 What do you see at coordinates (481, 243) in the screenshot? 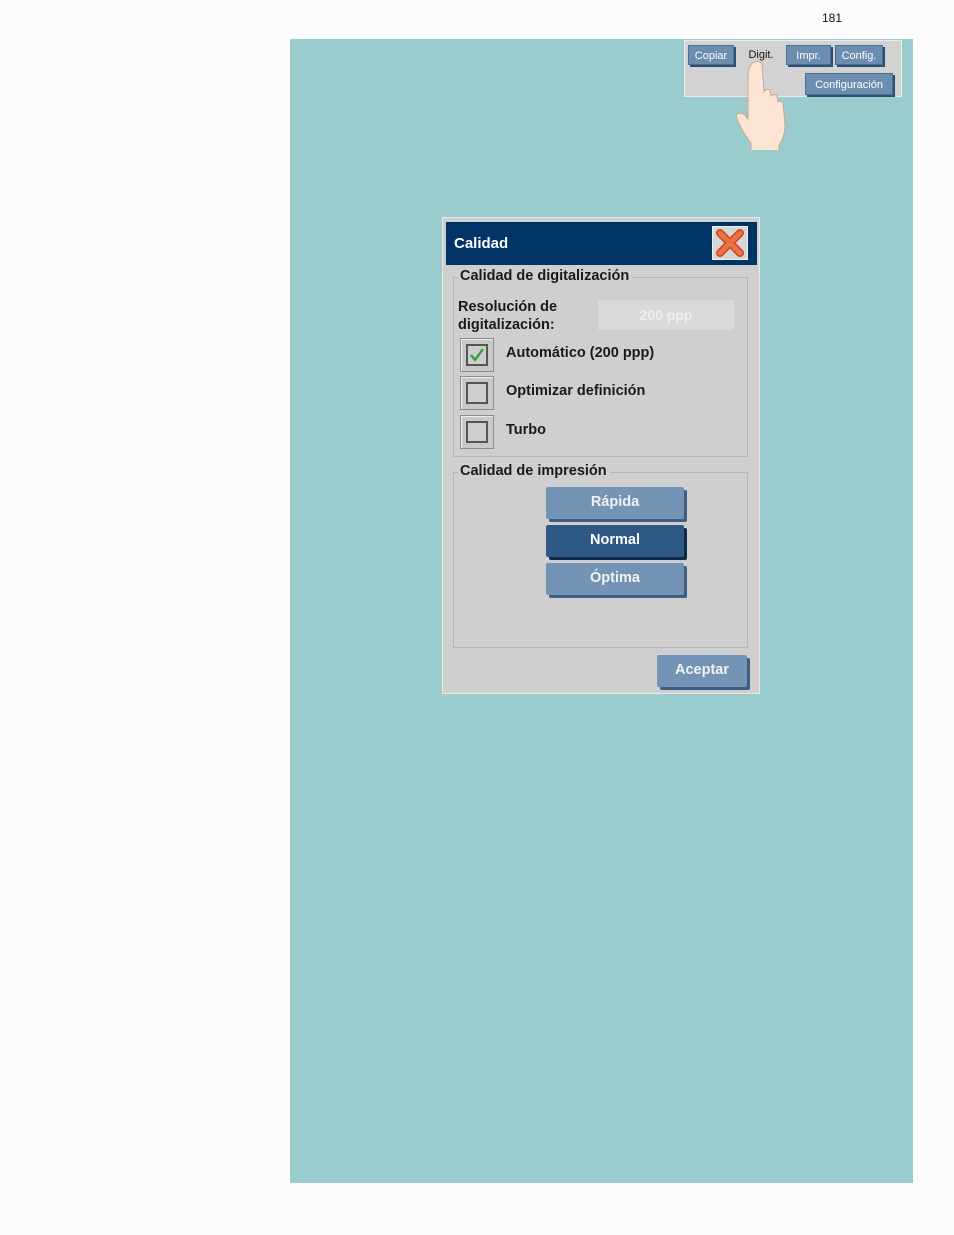
I see `dialog-title: Calidad` at bounding box center [481, 243].